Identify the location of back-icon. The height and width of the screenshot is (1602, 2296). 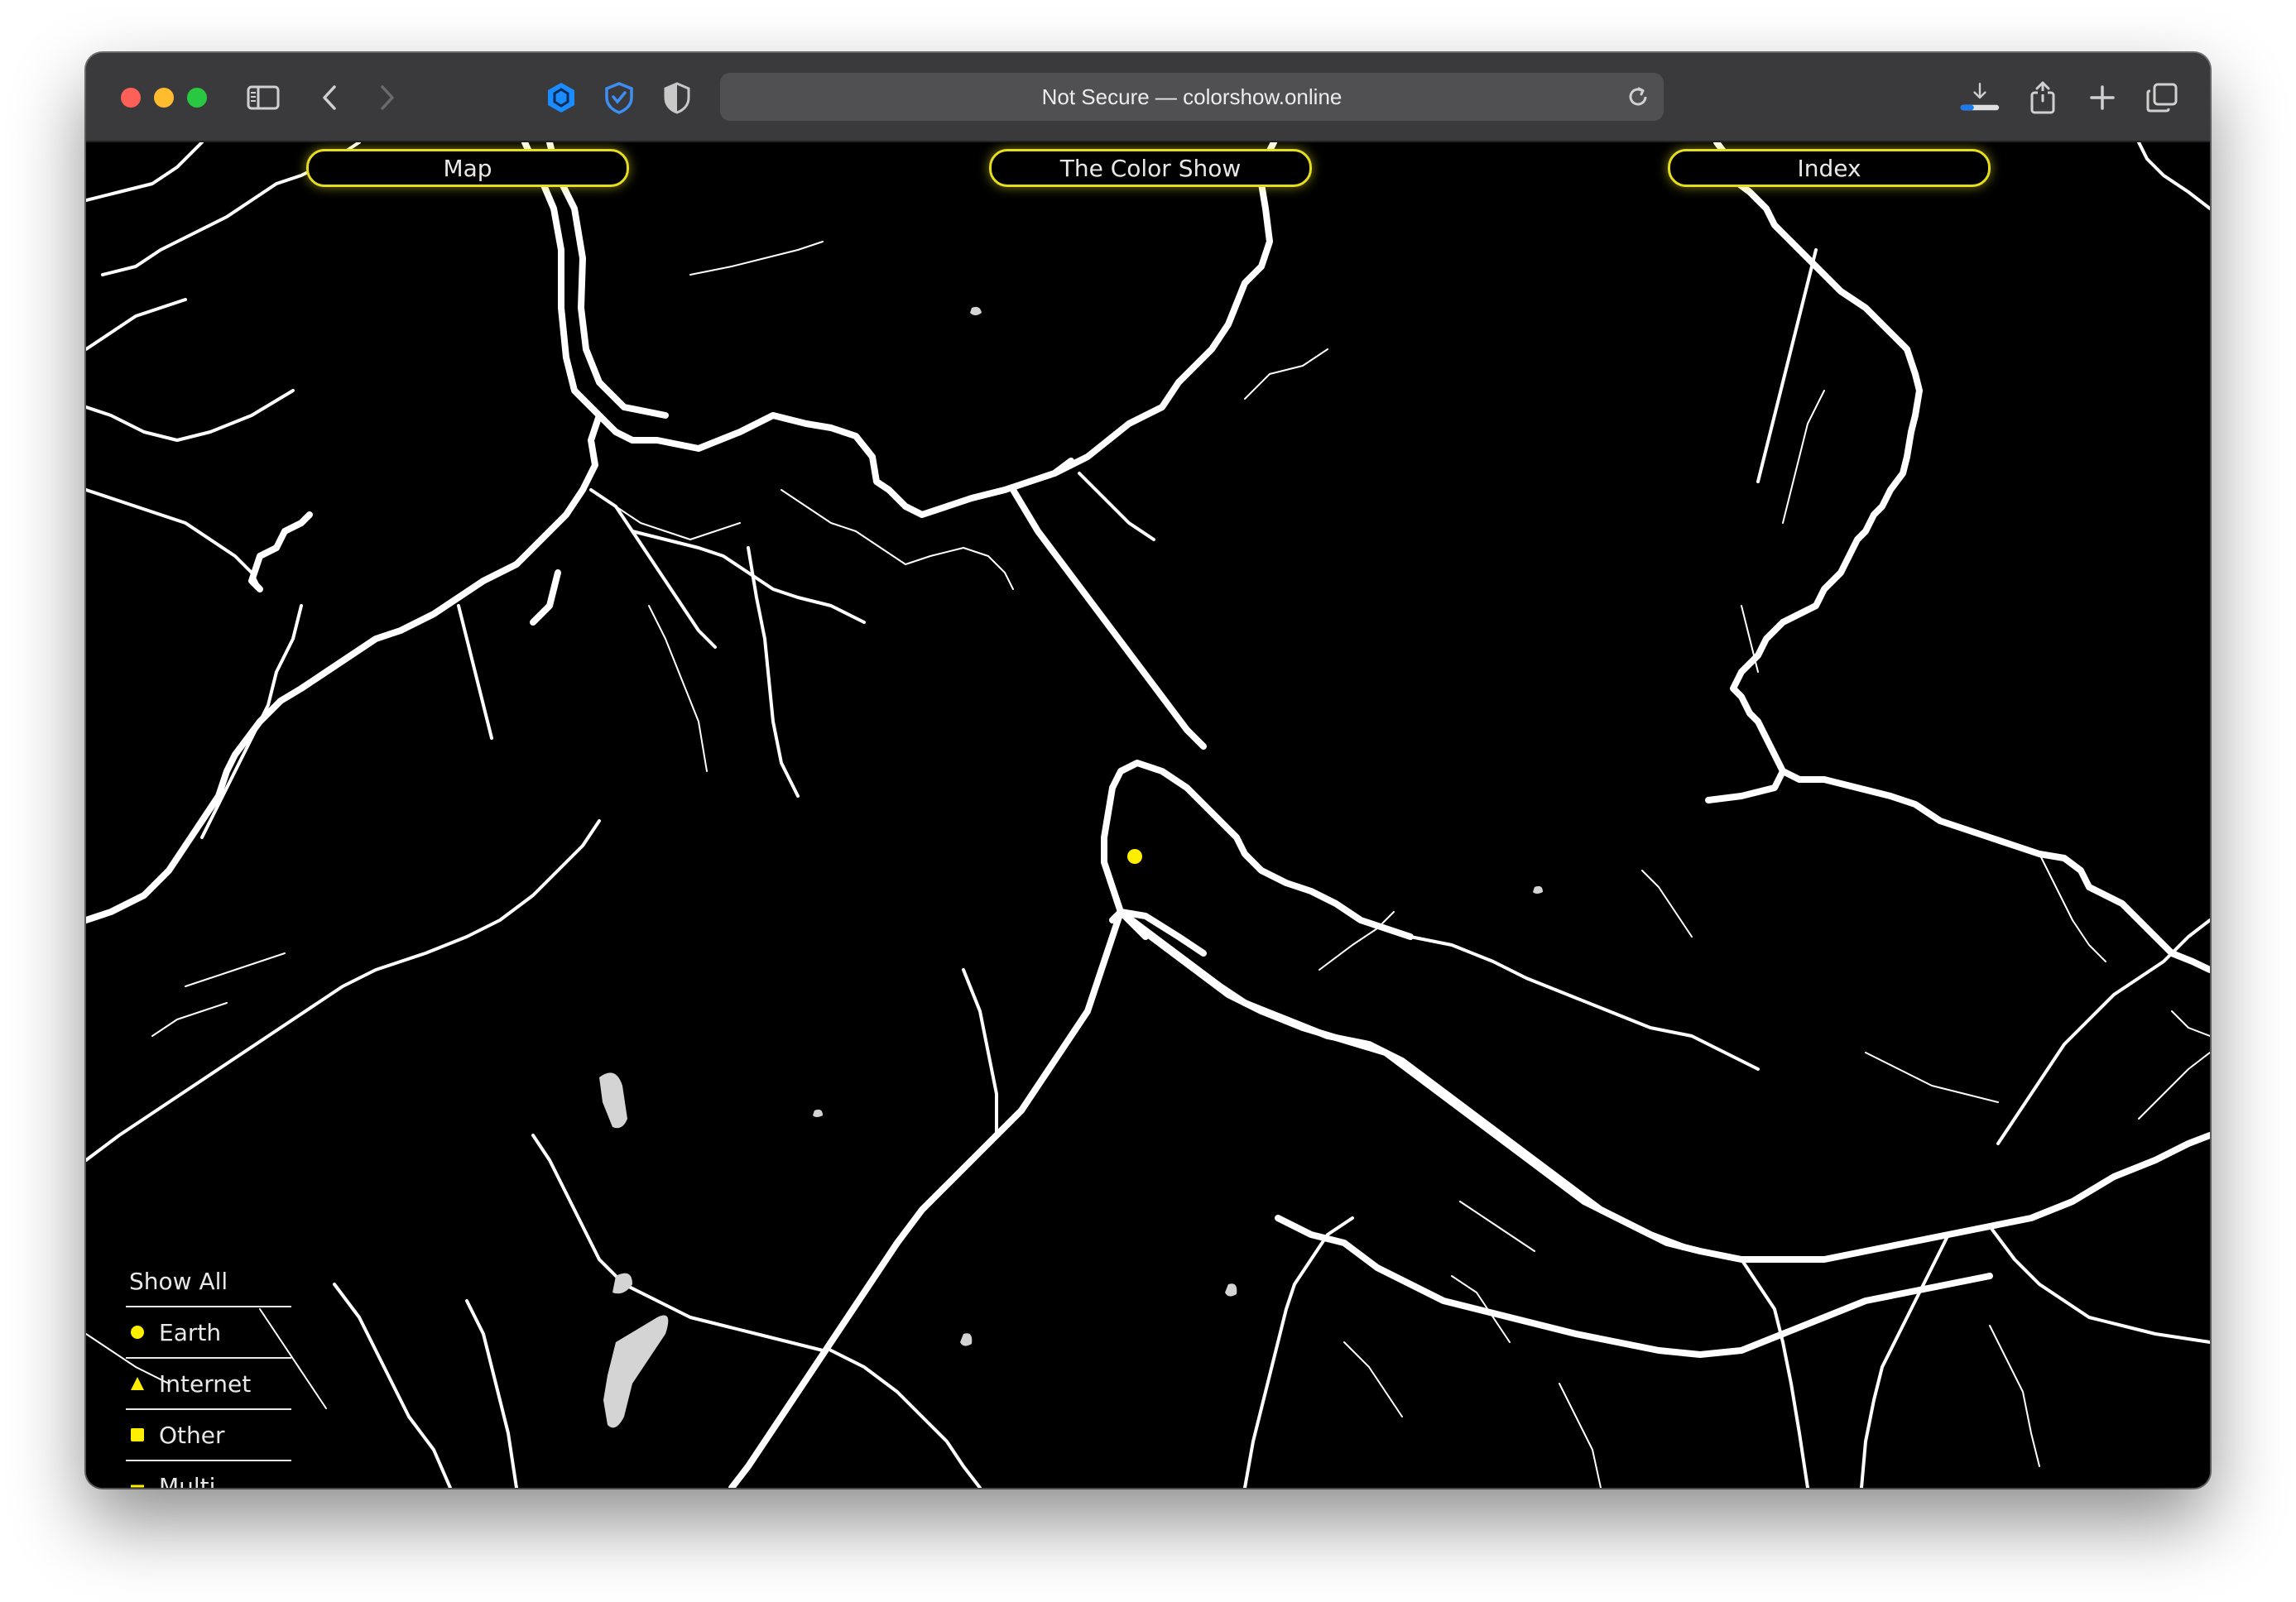
(329, 98).